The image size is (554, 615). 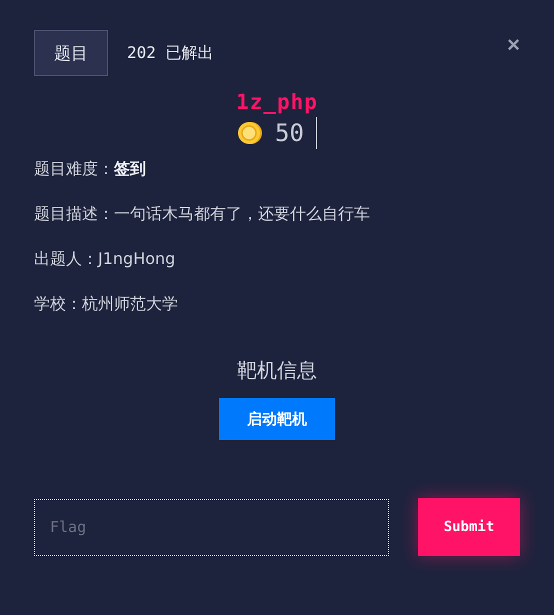 What do you see at coordinates (250, 133) in the screenshot?
I see `coin-icon` at bounding box center [250, 133].